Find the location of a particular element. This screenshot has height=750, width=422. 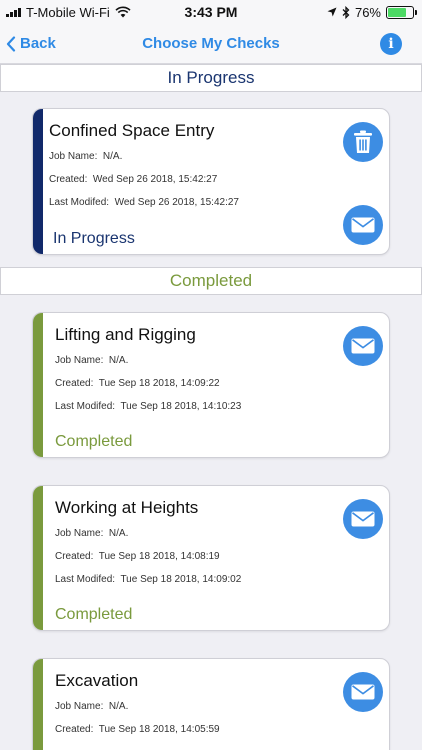

battery-fill is located at coordinates (397, 12).